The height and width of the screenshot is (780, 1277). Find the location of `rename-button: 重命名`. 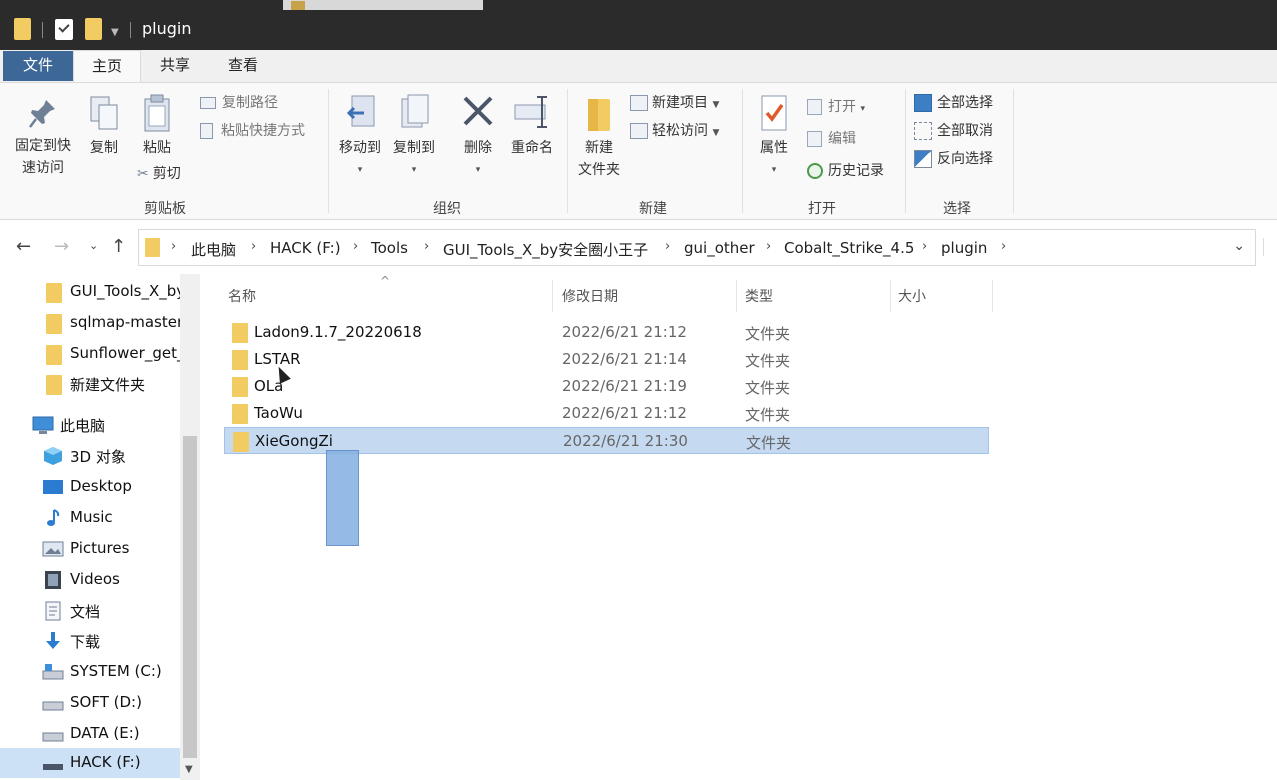

rename-button: 重命名 is located at coordinates (532, 126).